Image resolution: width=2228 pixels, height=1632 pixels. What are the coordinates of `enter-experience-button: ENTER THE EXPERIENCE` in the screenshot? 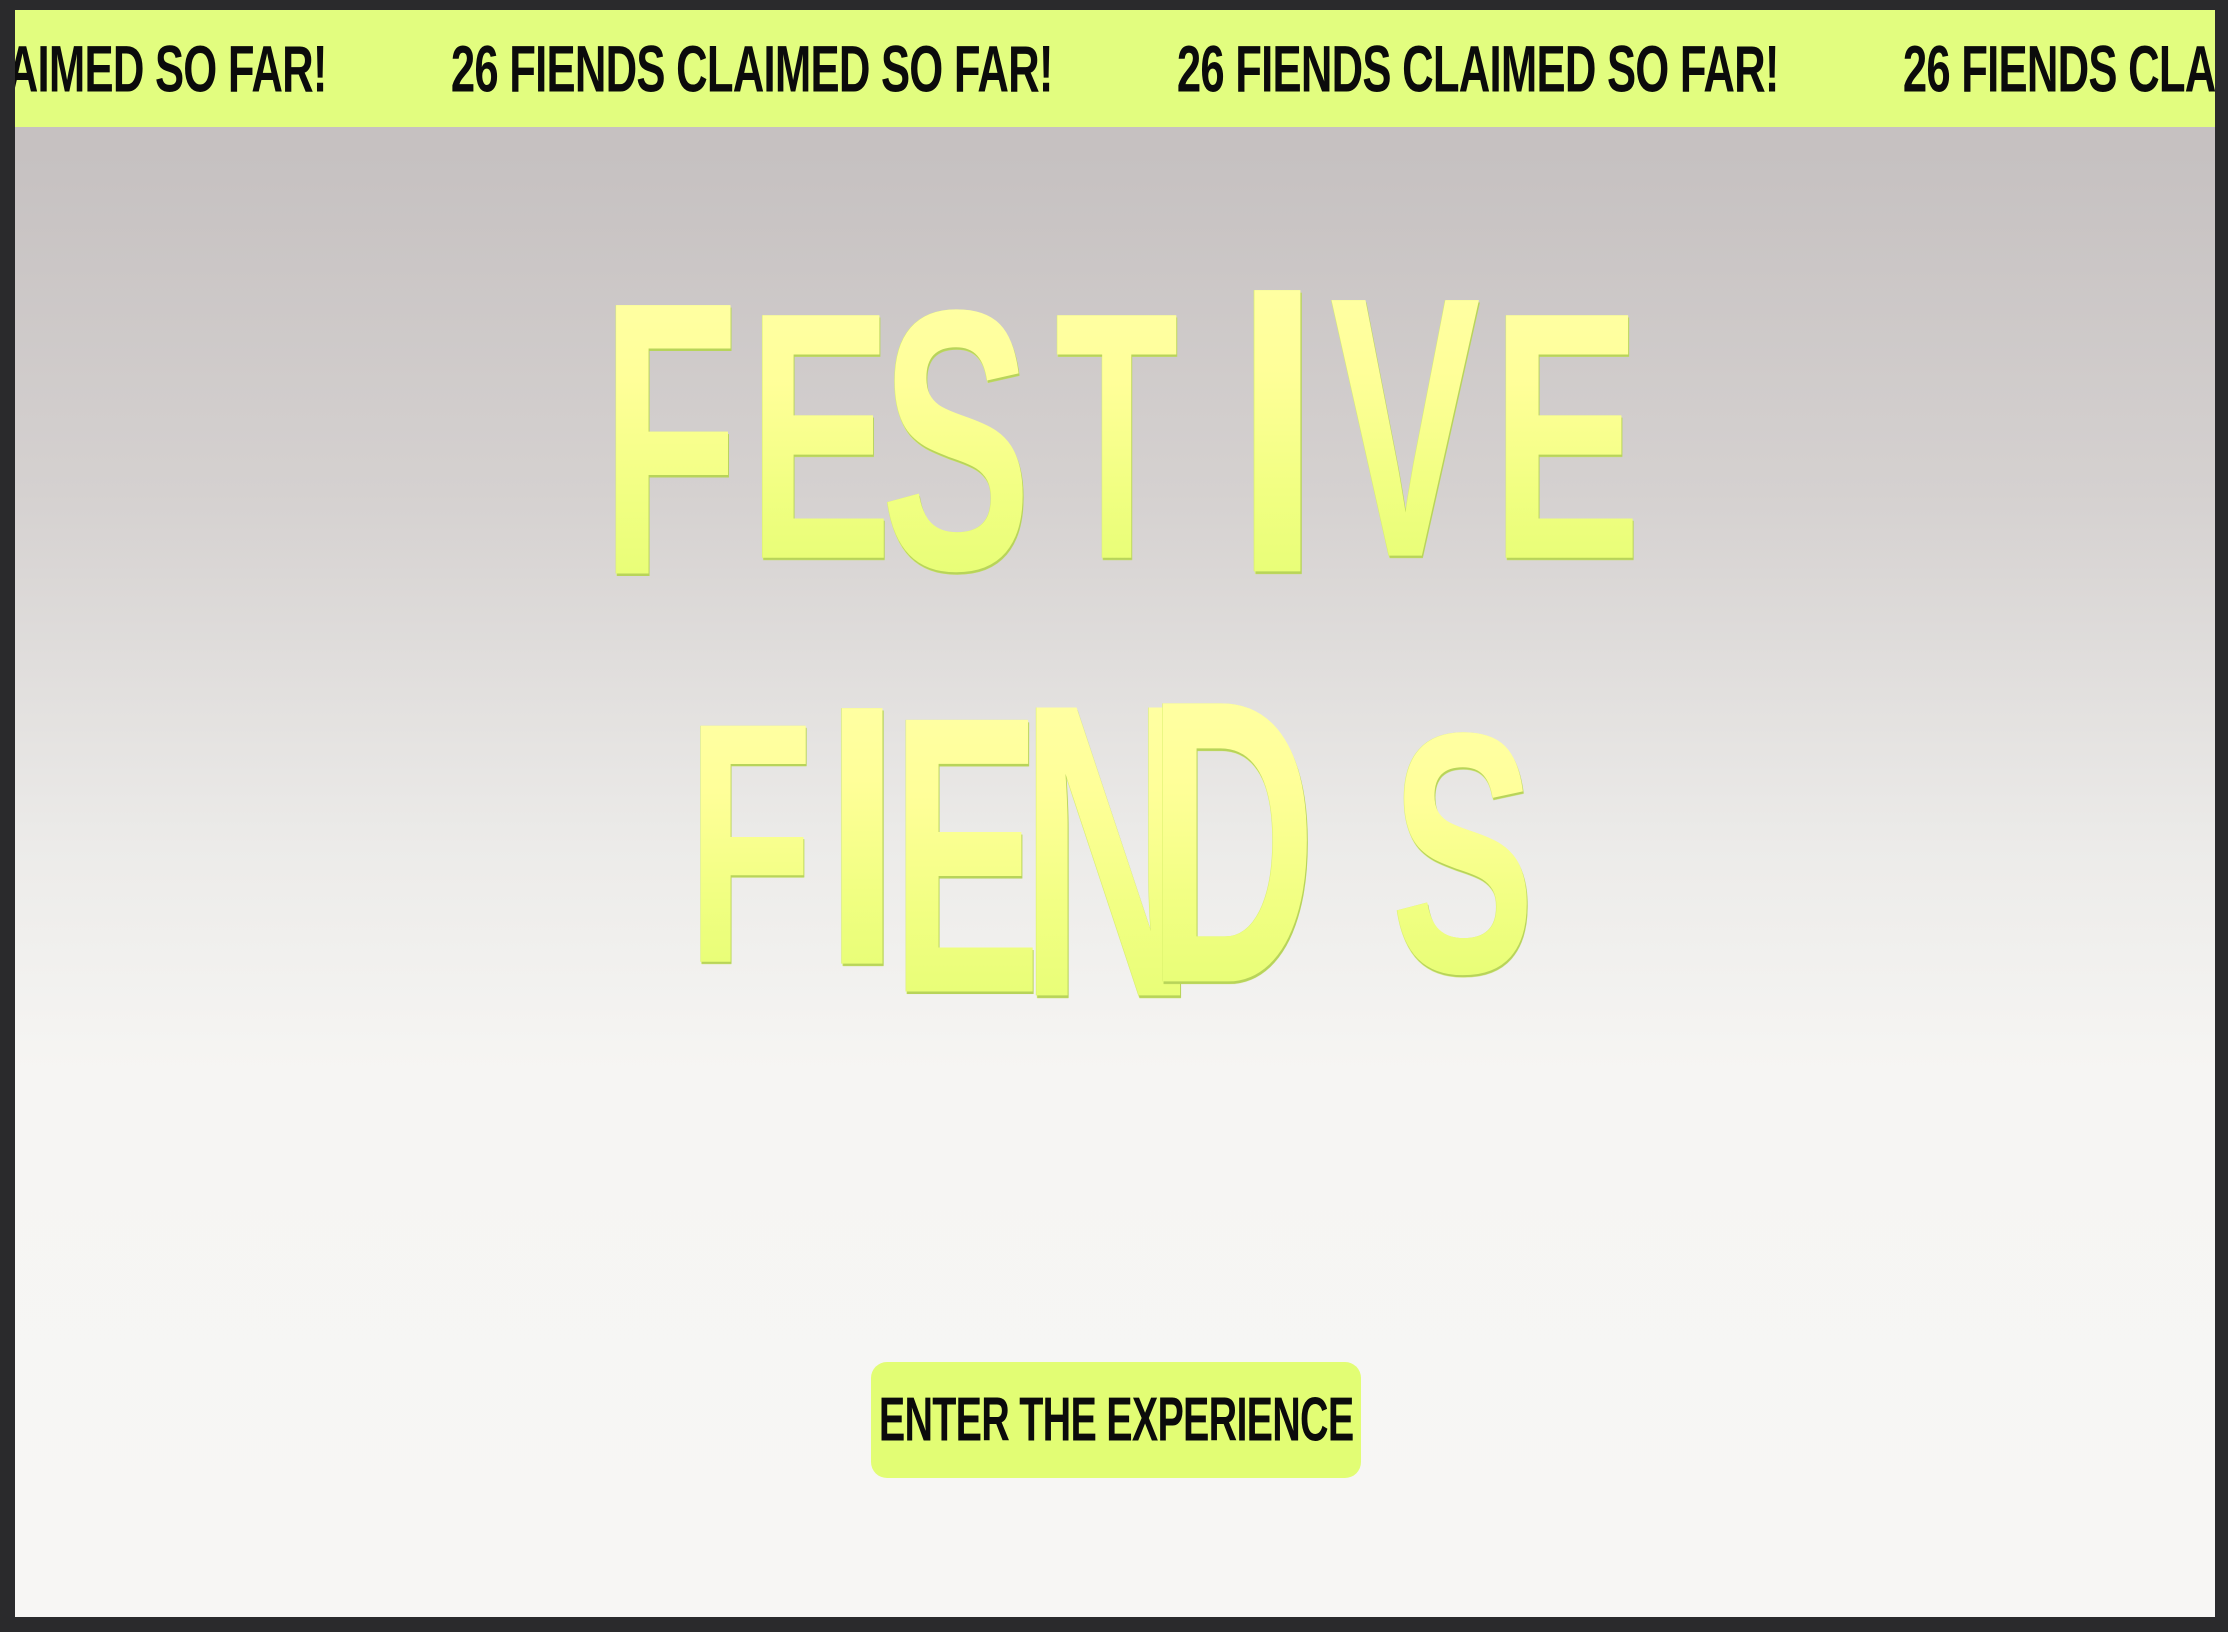 It's located at (1116, 1420).